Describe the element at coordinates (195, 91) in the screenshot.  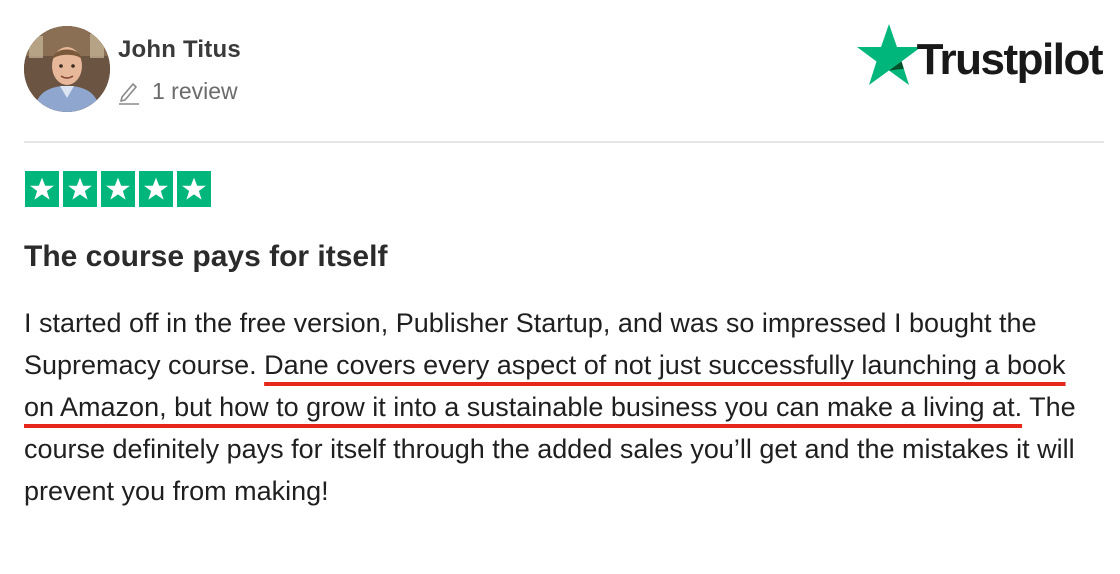
I see `review-count-label: 1 review` at that location.